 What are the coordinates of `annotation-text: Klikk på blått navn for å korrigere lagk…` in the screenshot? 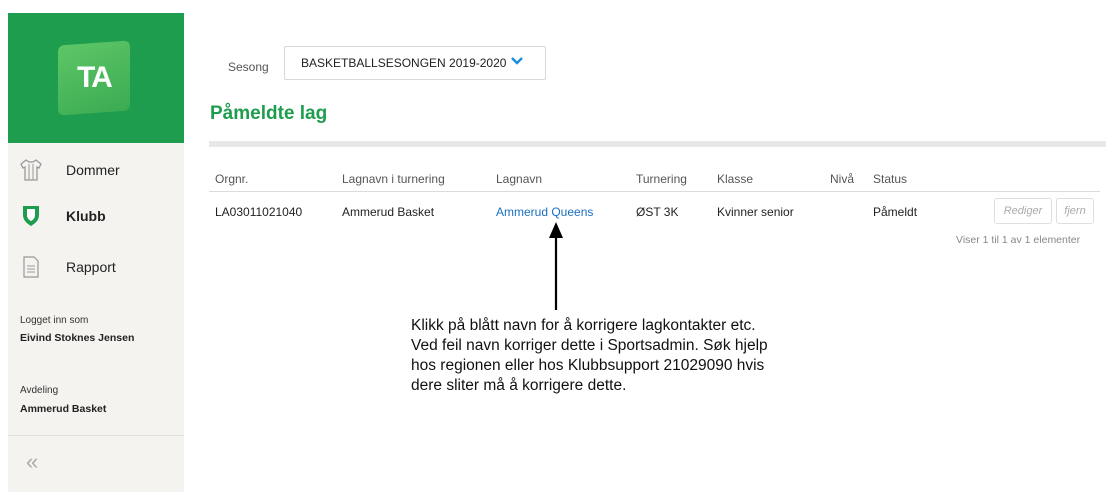 It's located at (651, 356).